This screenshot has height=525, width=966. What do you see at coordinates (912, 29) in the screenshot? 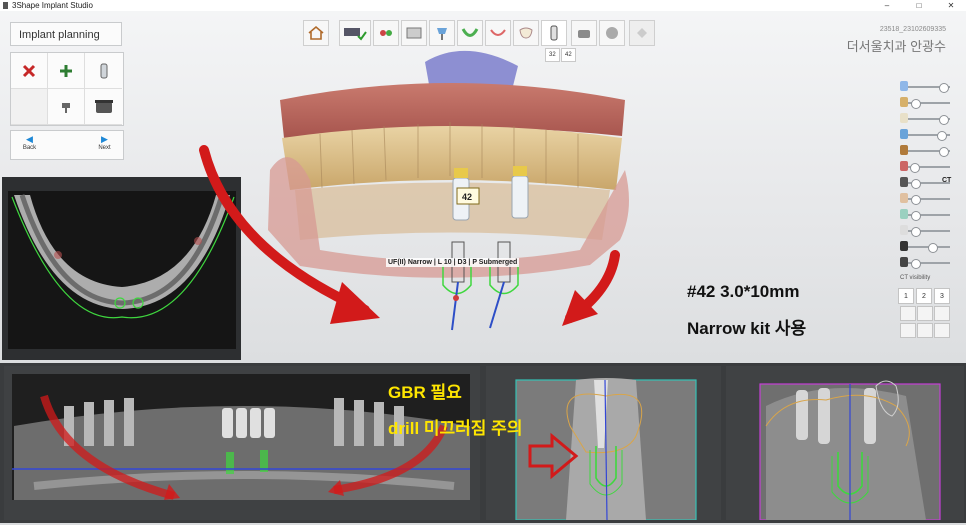
I see `patient-id: 23518_23102609335` at bounding box center [912, 29].